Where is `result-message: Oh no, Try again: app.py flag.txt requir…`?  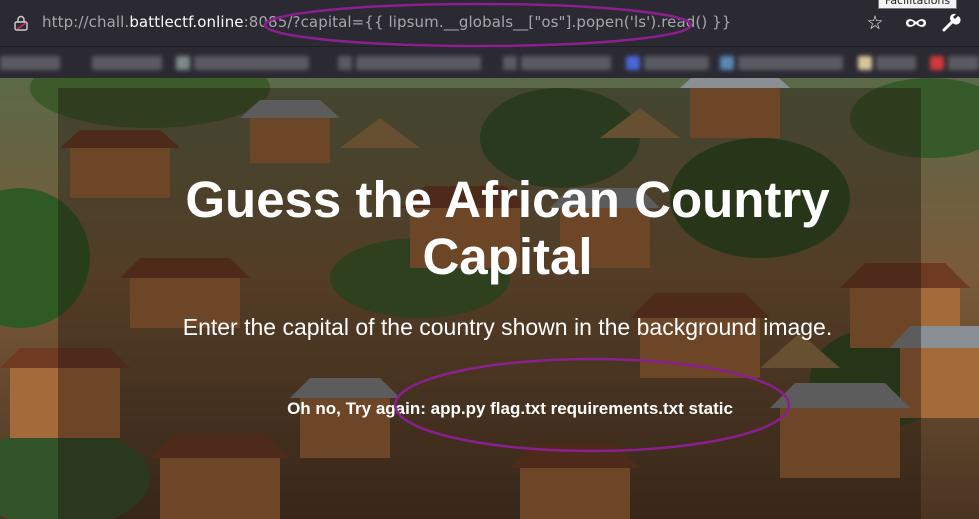
result-message: Oh no, Try again: app.py flag.txt requir… is located at coordinates (510, 408).